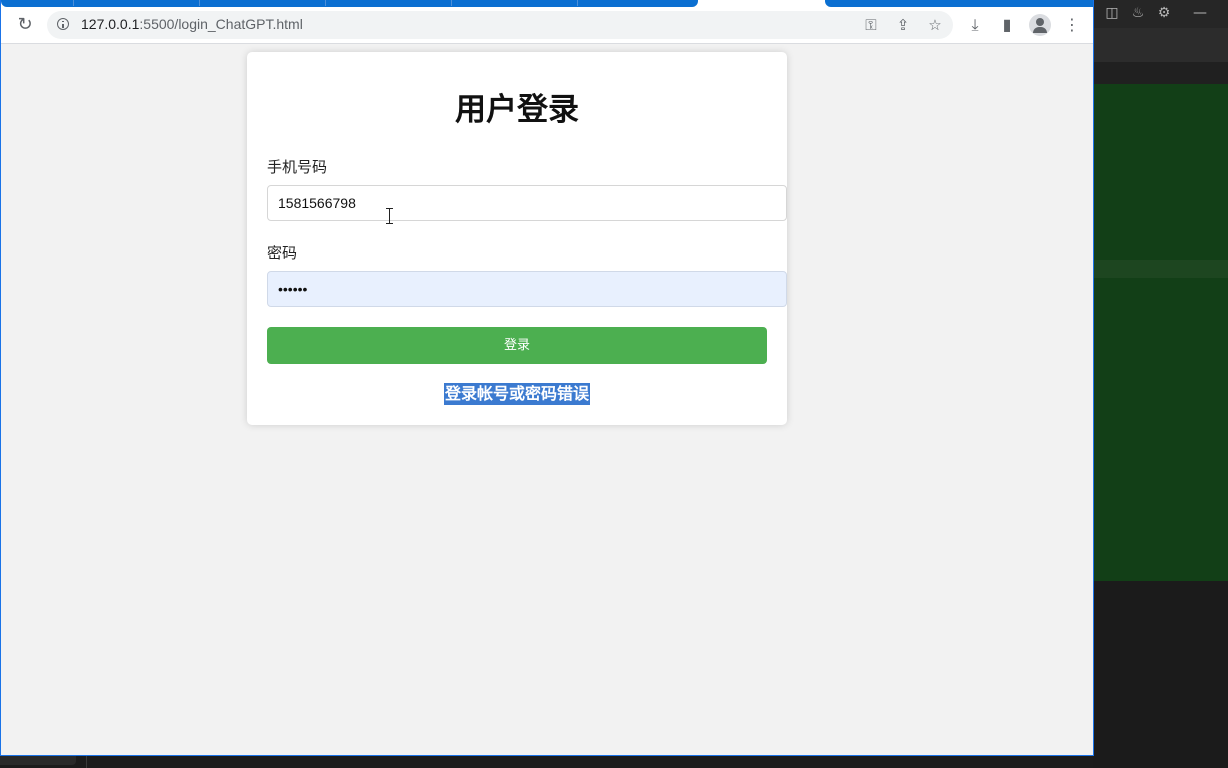  I want to click on site-info-icon, so click(63, 24).